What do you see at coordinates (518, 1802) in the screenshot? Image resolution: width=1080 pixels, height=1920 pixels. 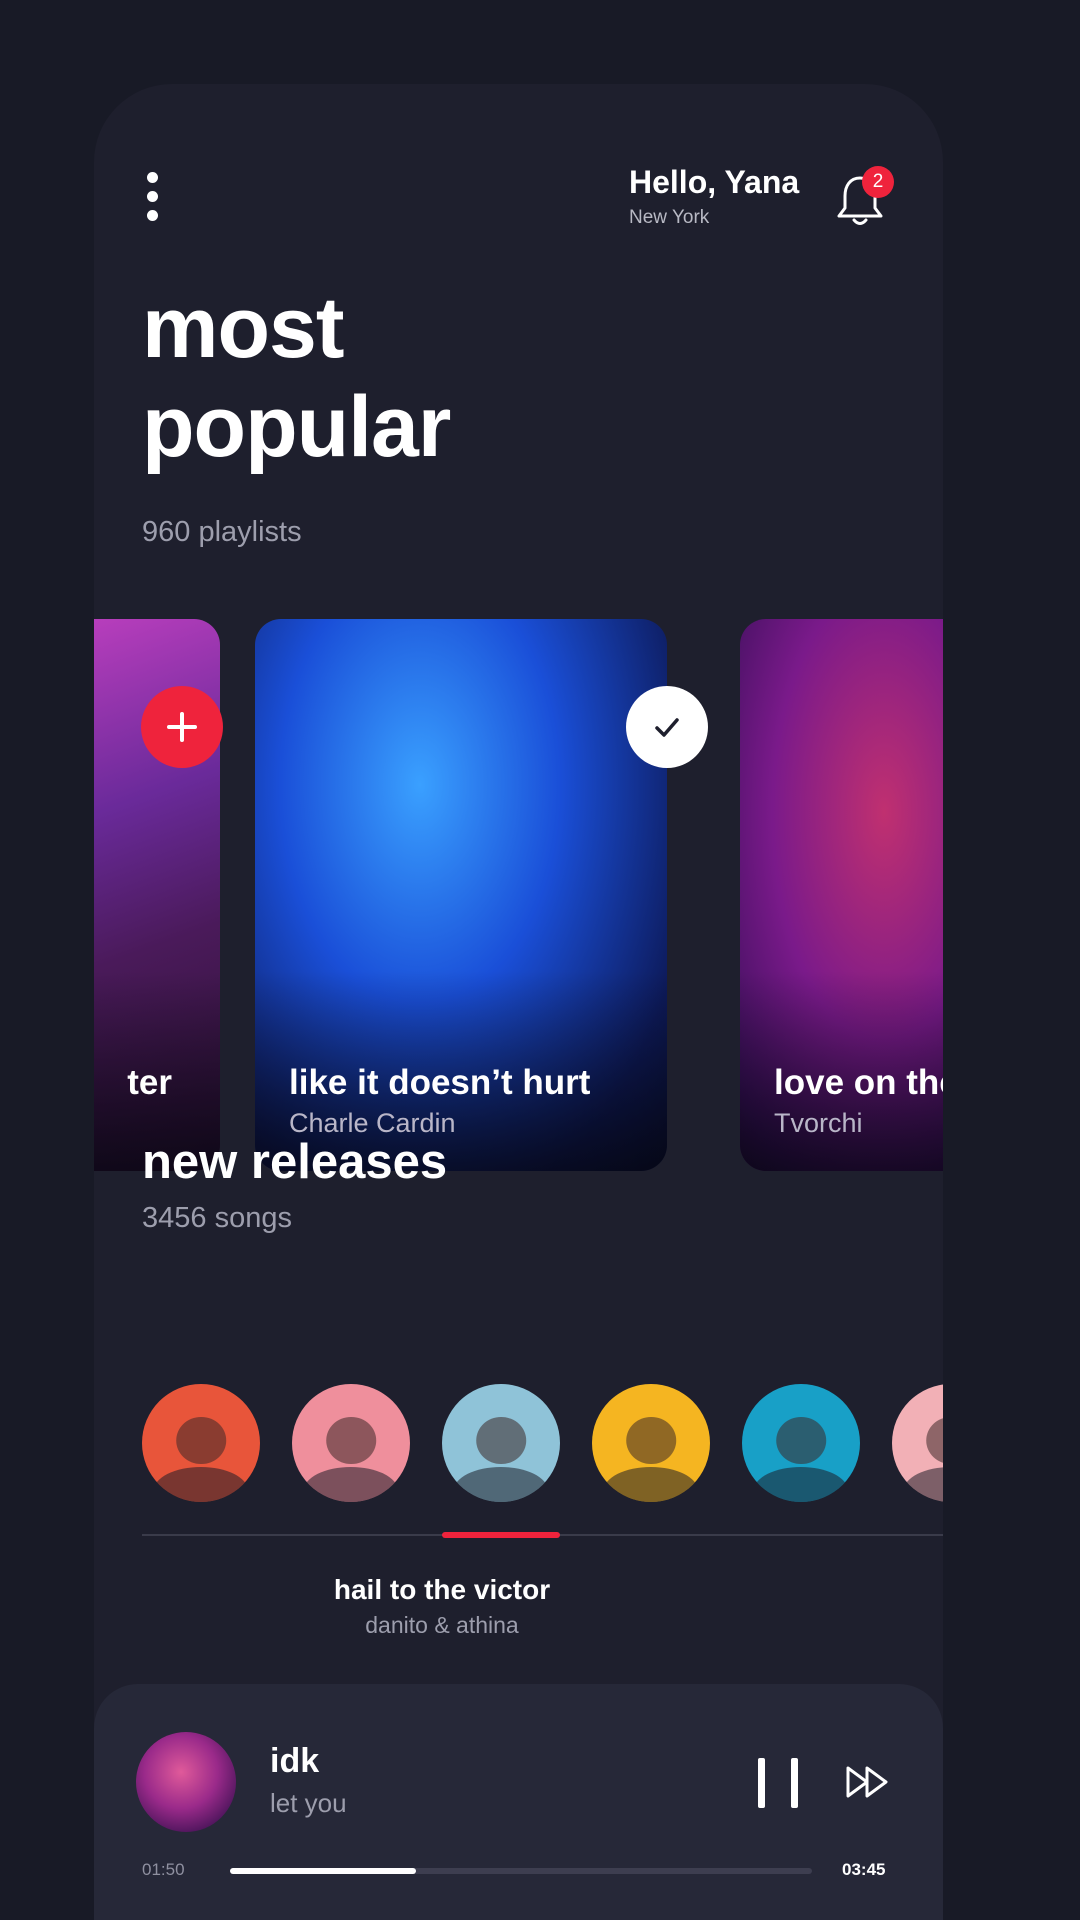 I see `now-playing-bar: idk let you 01:50 03:45` at bounding box center [518, 1802].